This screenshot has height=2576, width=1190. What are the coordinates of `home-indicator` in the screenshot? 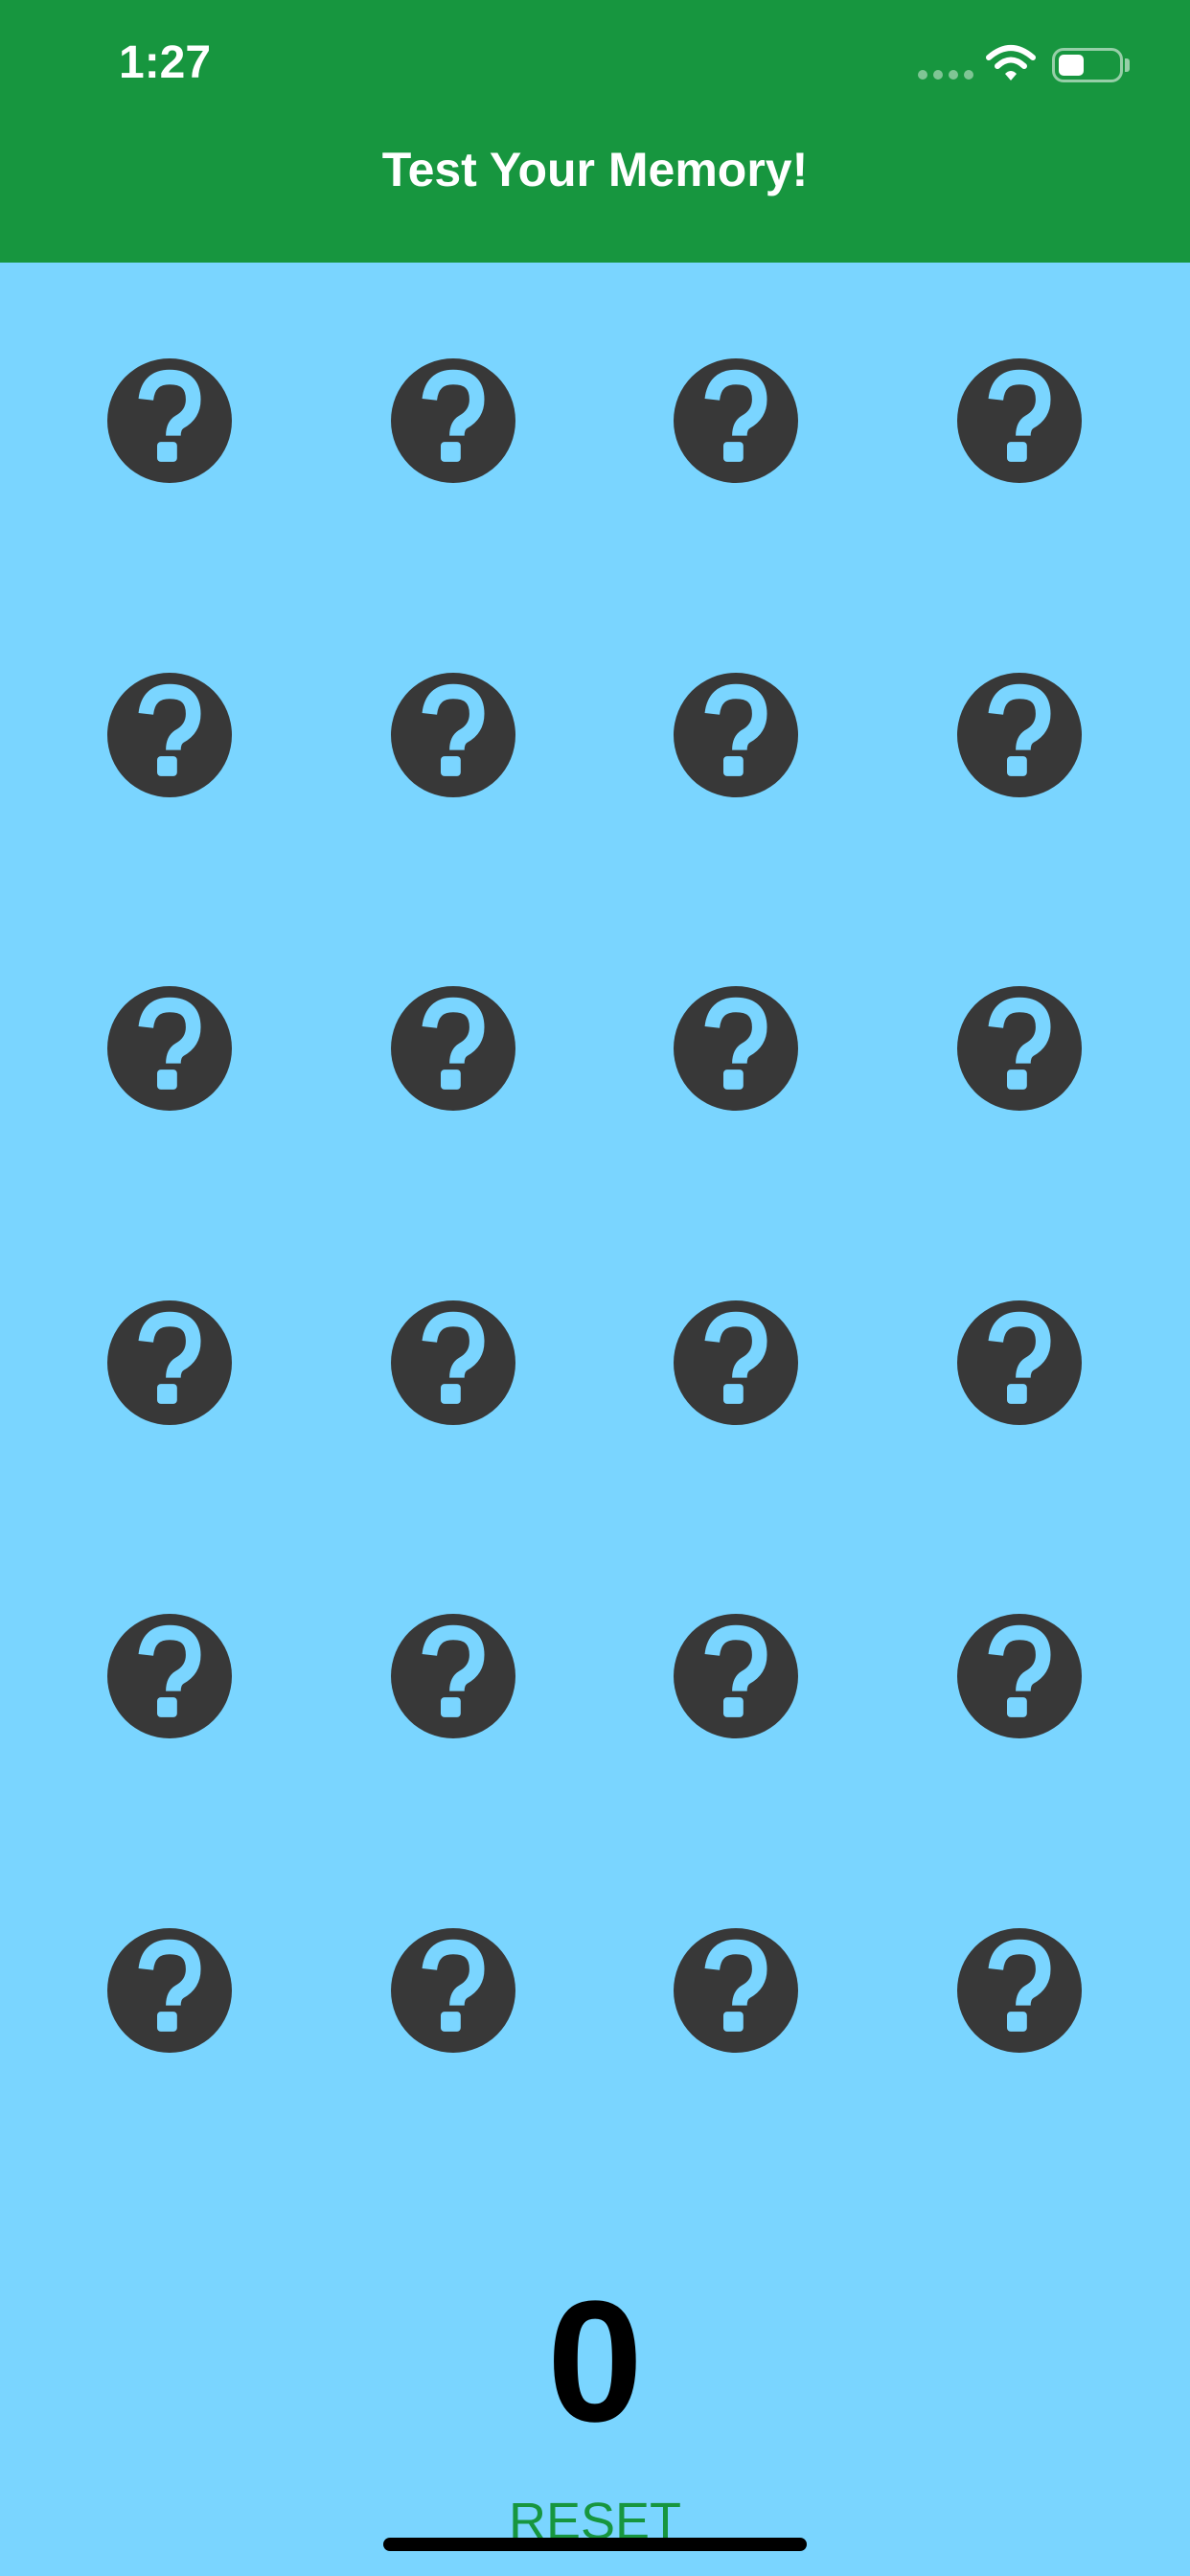 It's located at (595, 2544).